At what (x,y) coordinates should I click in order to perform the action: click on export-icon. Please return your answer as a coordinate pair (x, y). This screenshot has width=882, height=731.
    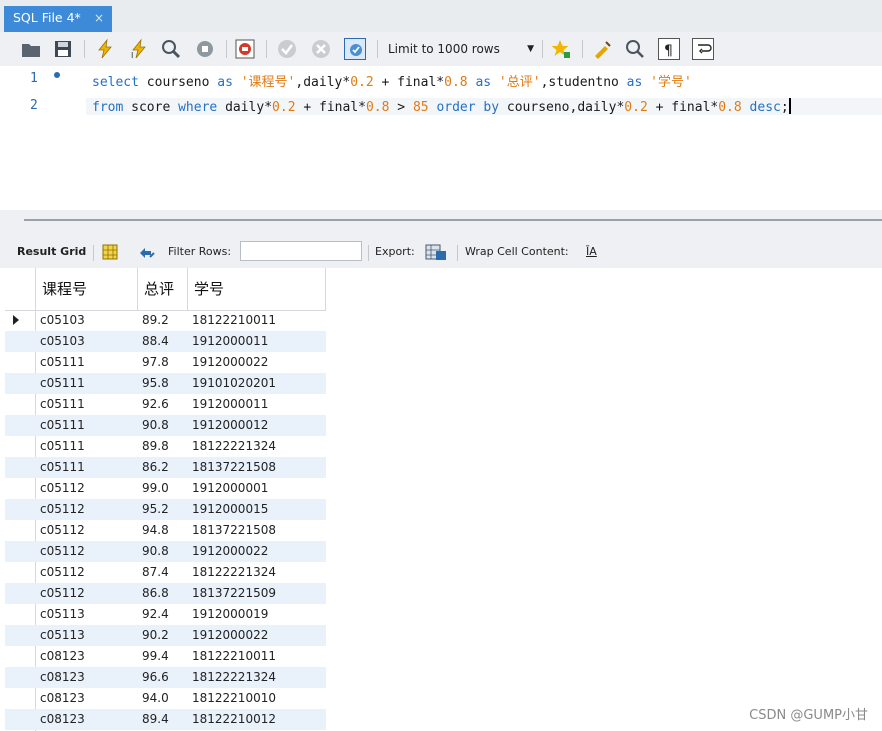
    Looking at the image, I should click on (436, 254).